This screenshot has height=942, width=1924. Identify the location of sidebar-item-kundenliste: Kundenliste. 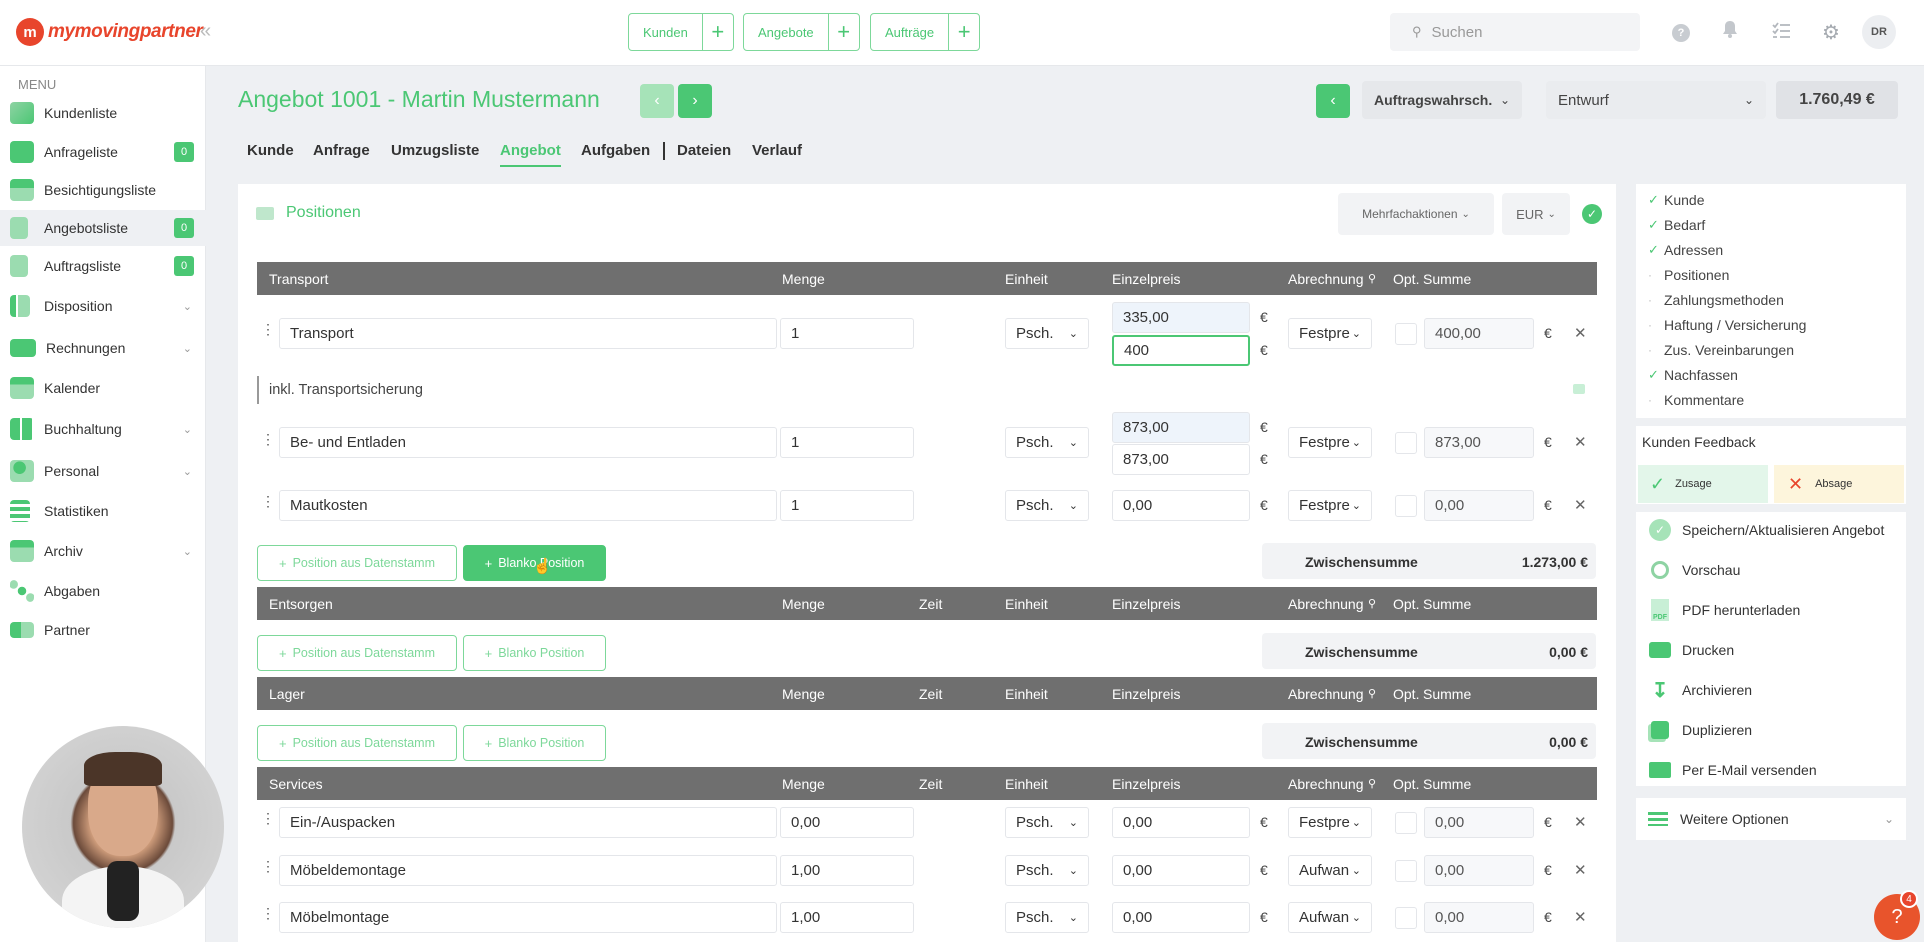
(103, 113).